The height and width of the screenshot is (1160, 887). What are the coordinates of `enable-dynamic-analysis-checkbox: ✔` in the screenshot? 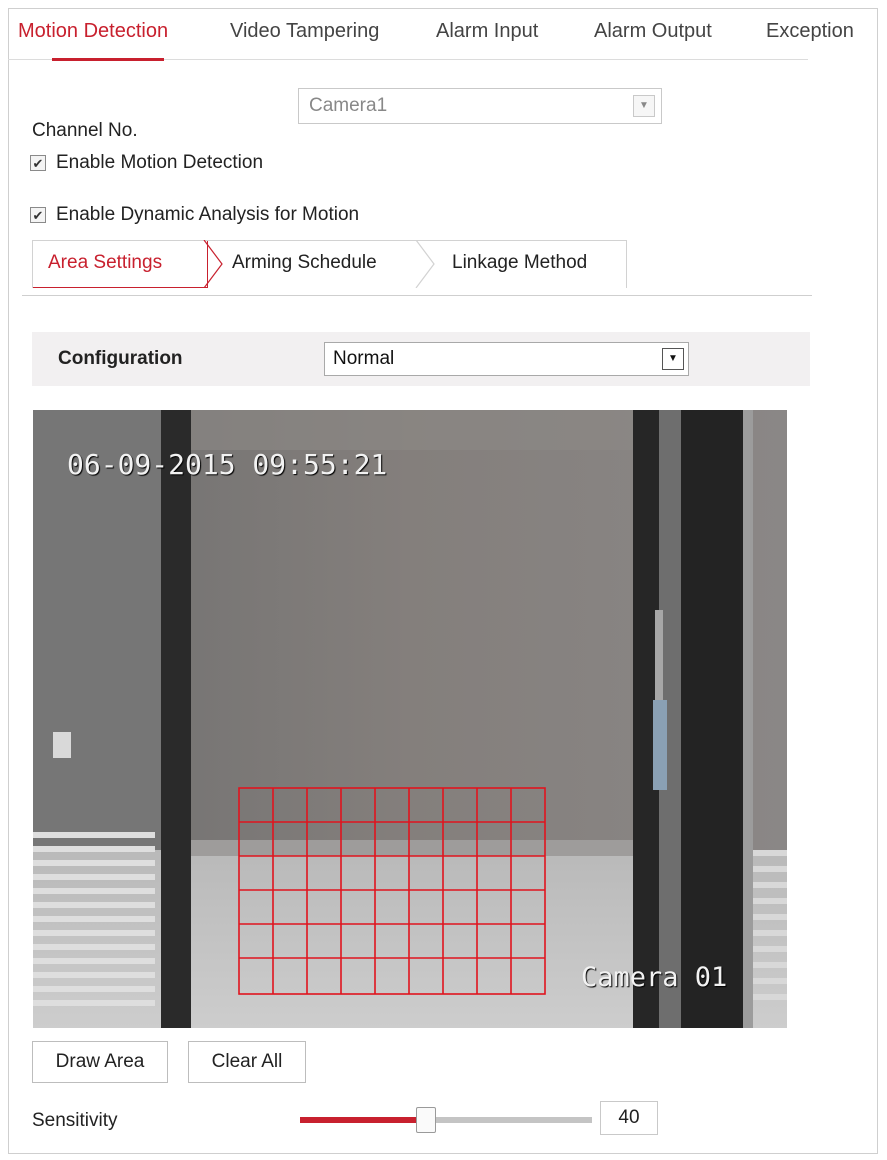 It's located at (38, 215).